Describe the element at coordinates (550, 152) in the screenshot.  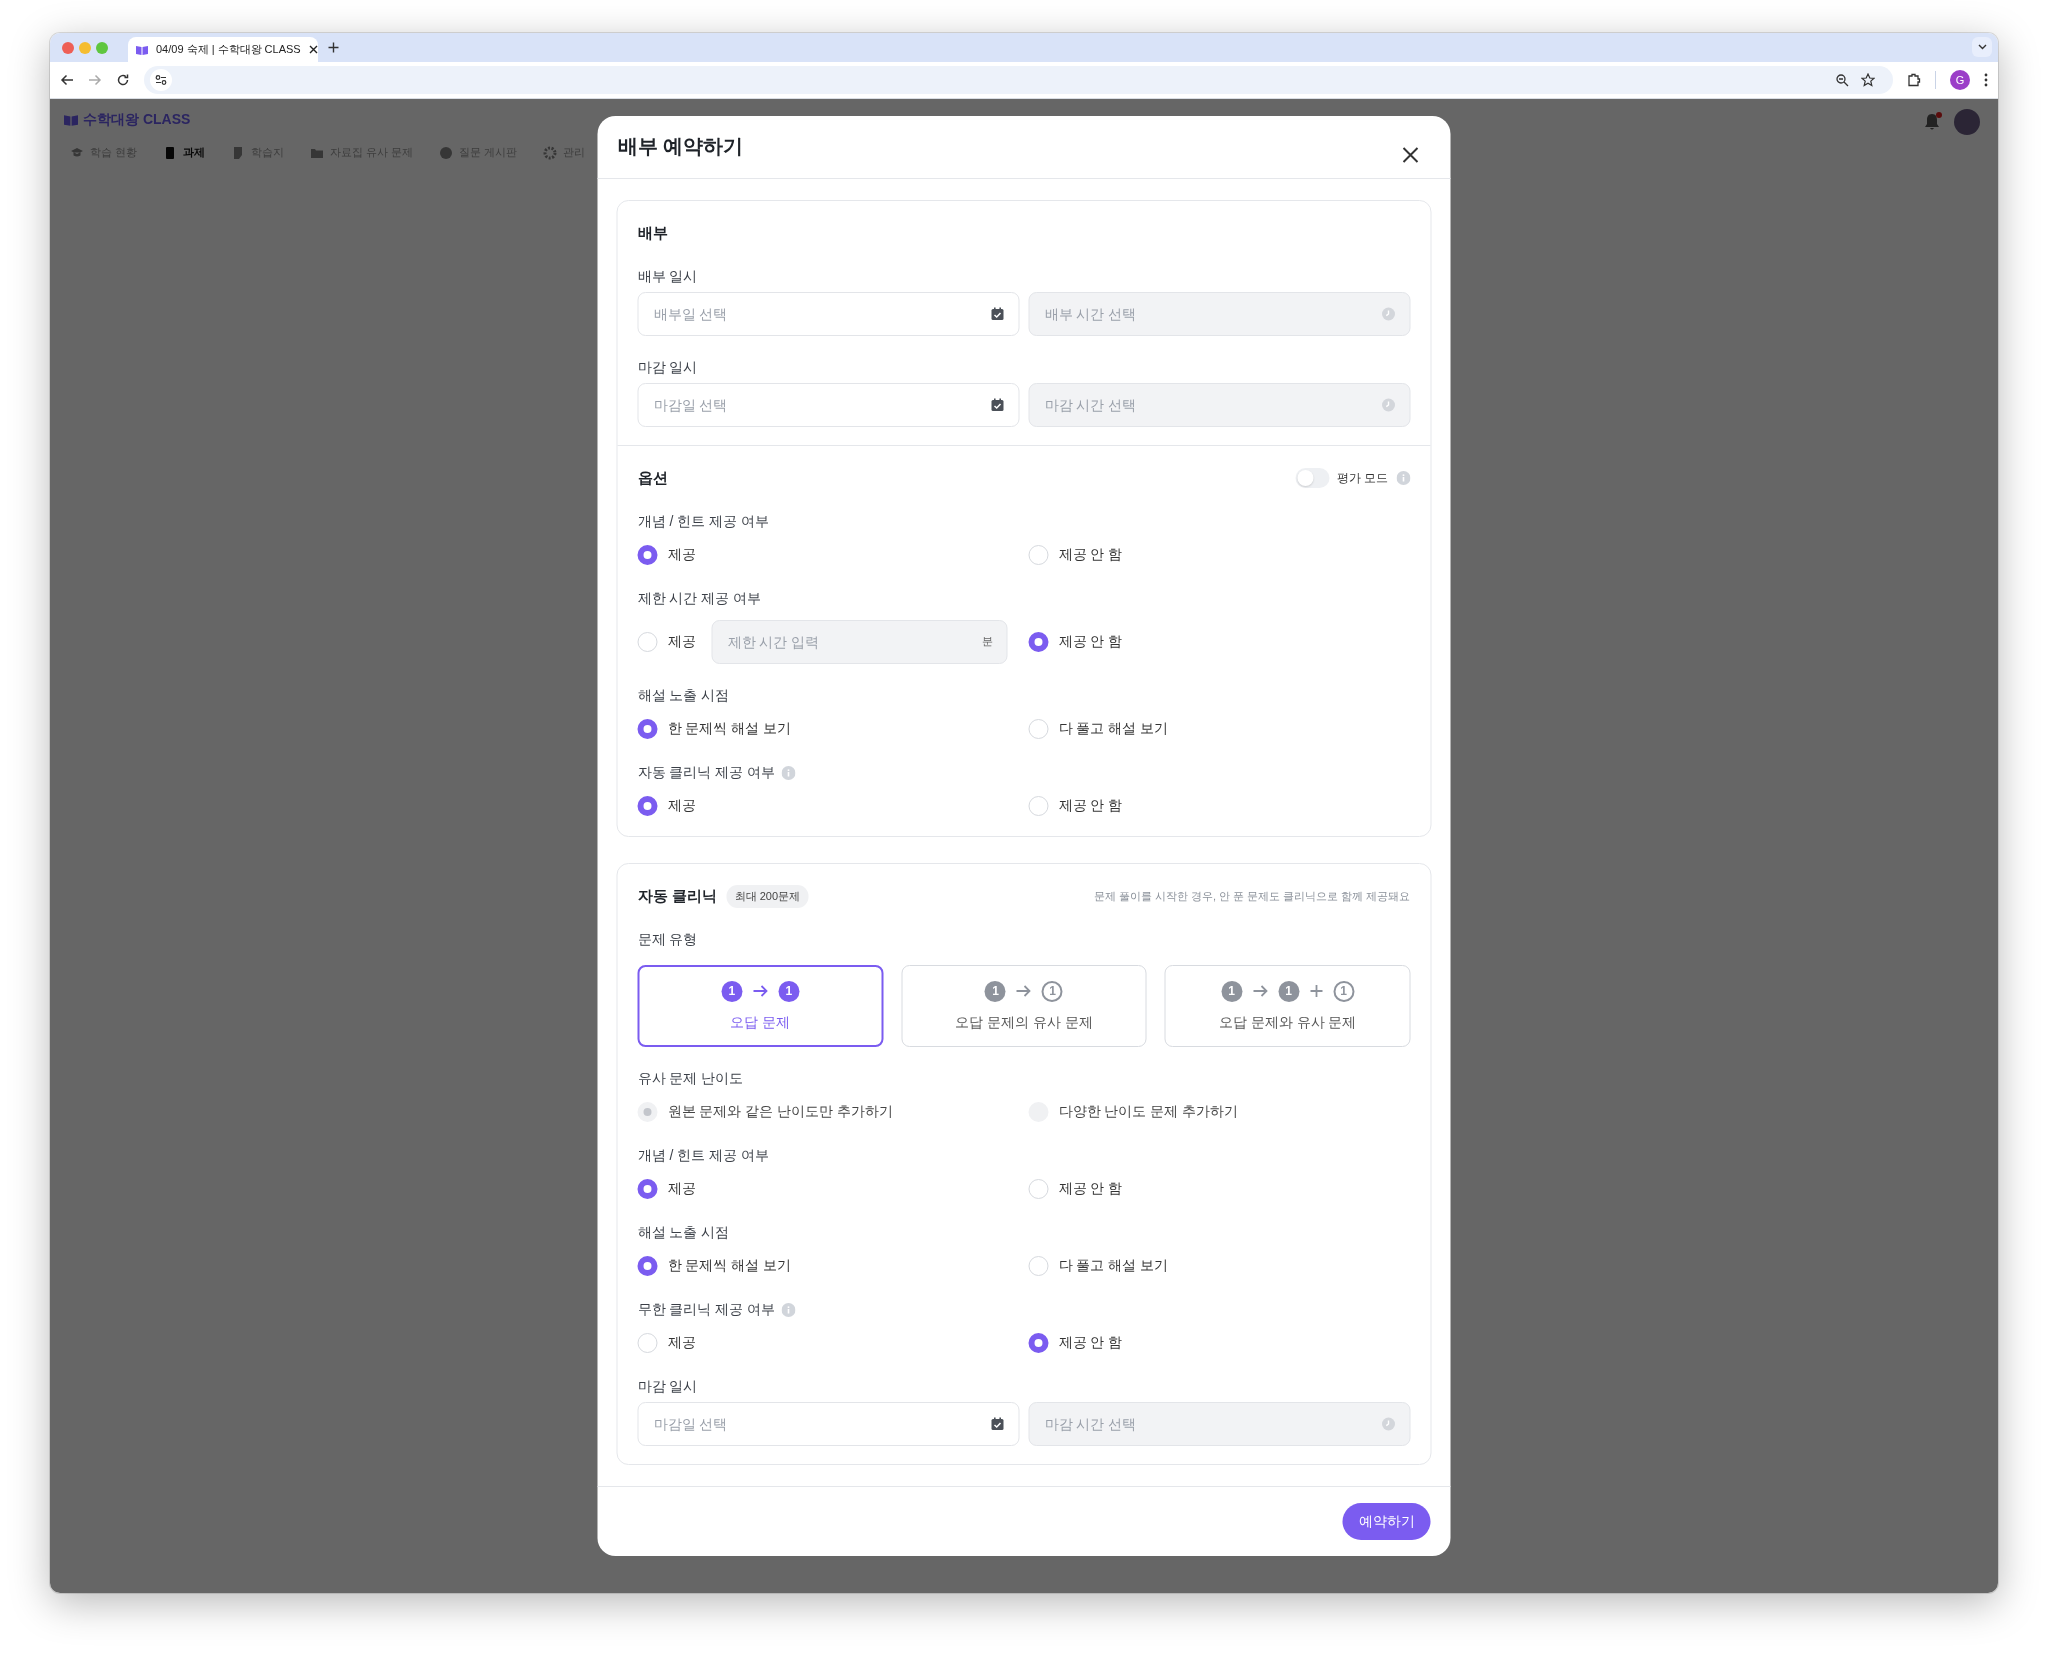
I see `gear-icon` at that location.